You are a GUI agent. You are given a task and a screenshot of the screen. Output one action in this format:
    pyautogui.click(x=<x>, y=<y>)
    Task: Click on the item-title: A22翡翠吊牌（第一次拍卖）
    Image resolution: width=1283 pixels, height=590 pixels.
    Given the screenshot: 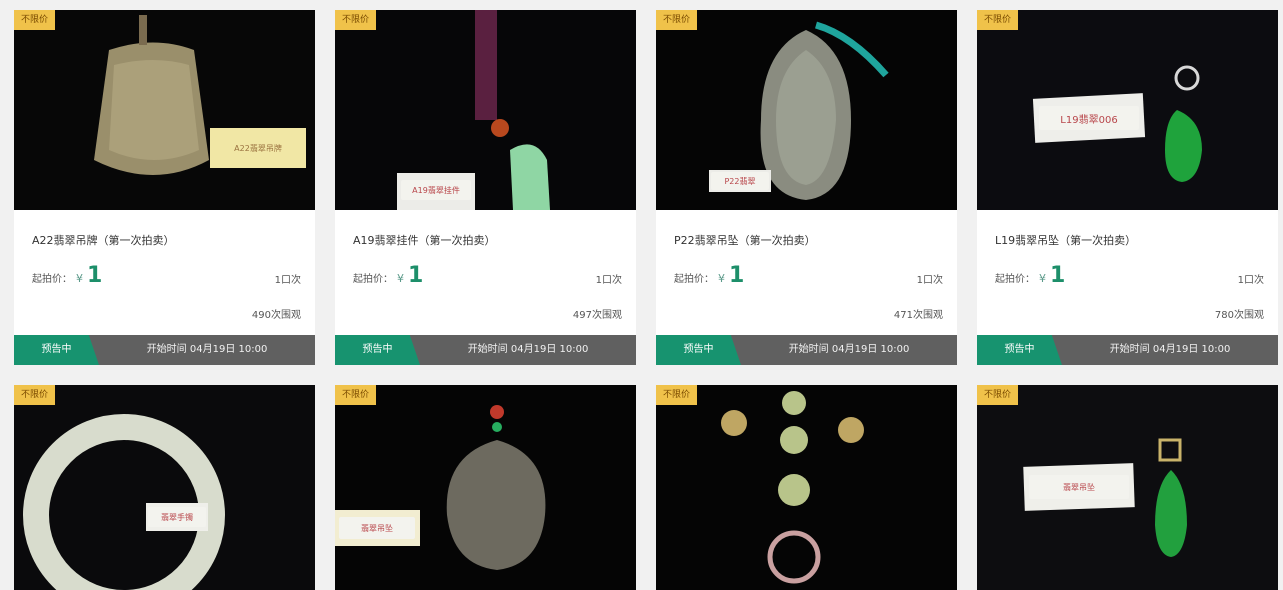 What is the action you would take?
    pyautogui.click(x=103, y=240)
    